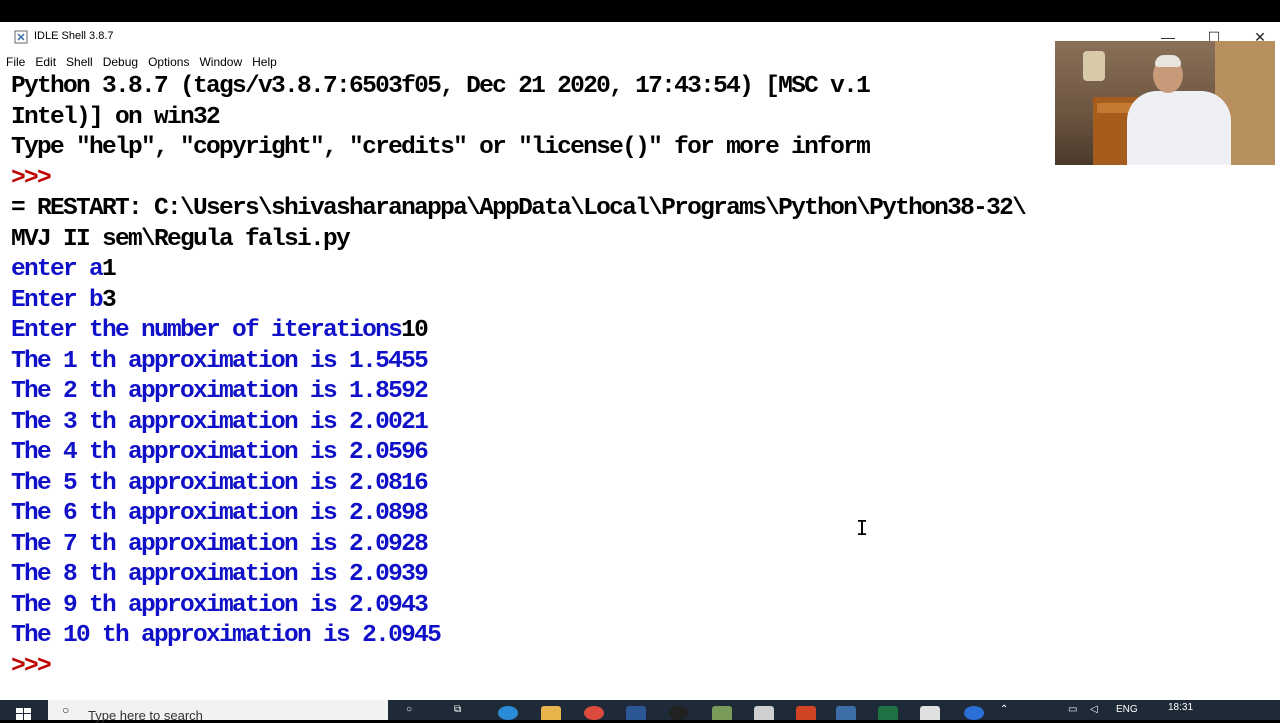 The image size is (1280, 723). I want to click on input-line: Enter b3, so click(64, 301).